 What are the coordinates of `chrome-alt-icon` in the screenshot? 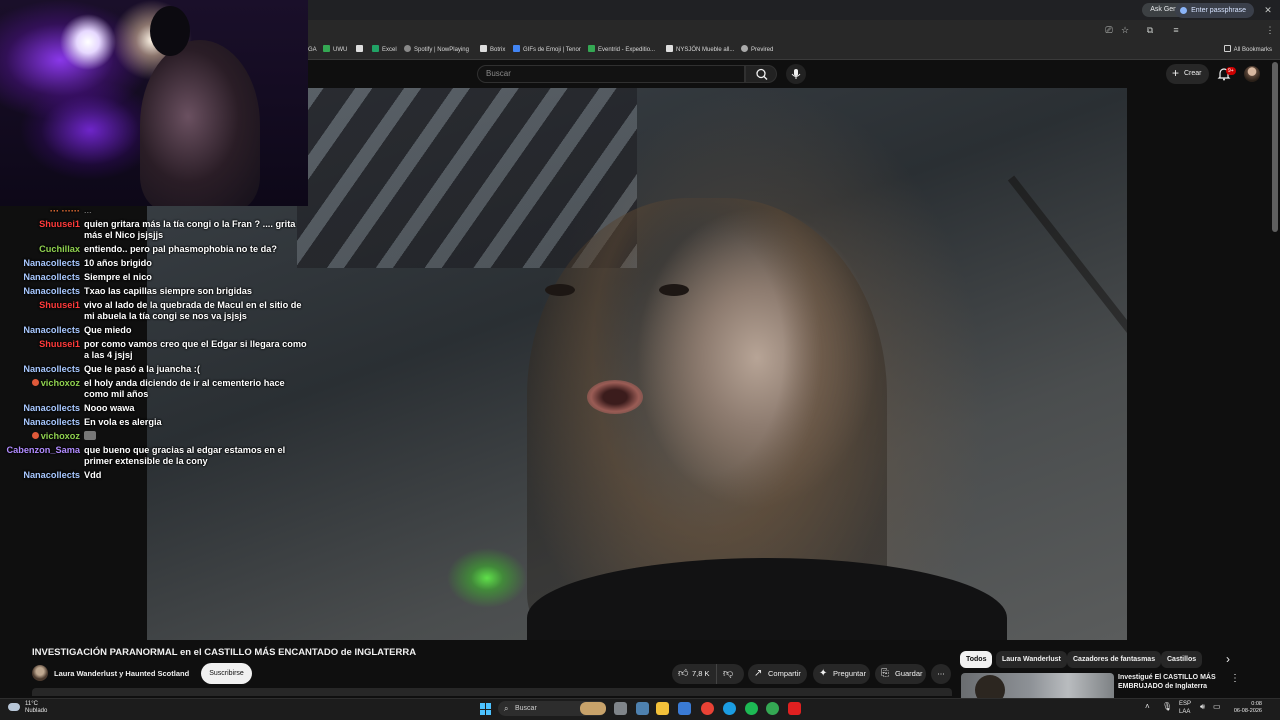 It's located at (772, 708).